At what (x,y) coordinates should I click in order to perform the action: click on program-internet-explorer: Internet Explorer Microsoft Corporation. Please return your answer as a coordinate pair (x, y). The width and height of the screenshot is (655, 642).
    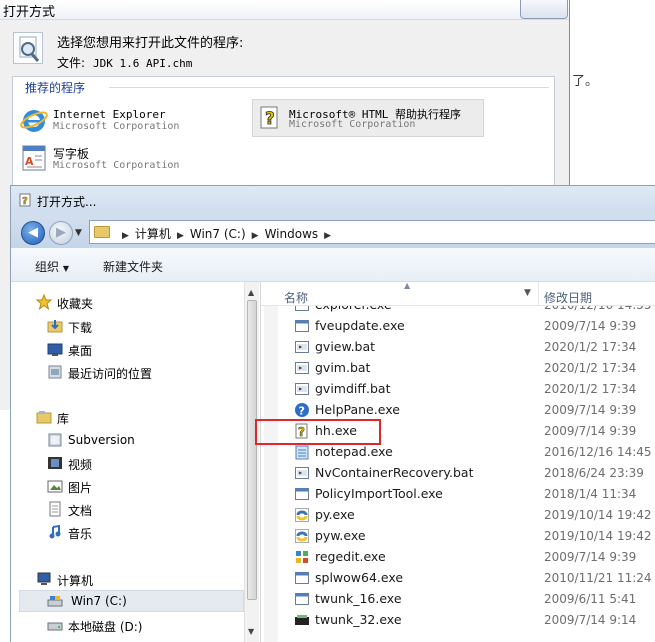
    Looking at the image, I should click on (129, 121).